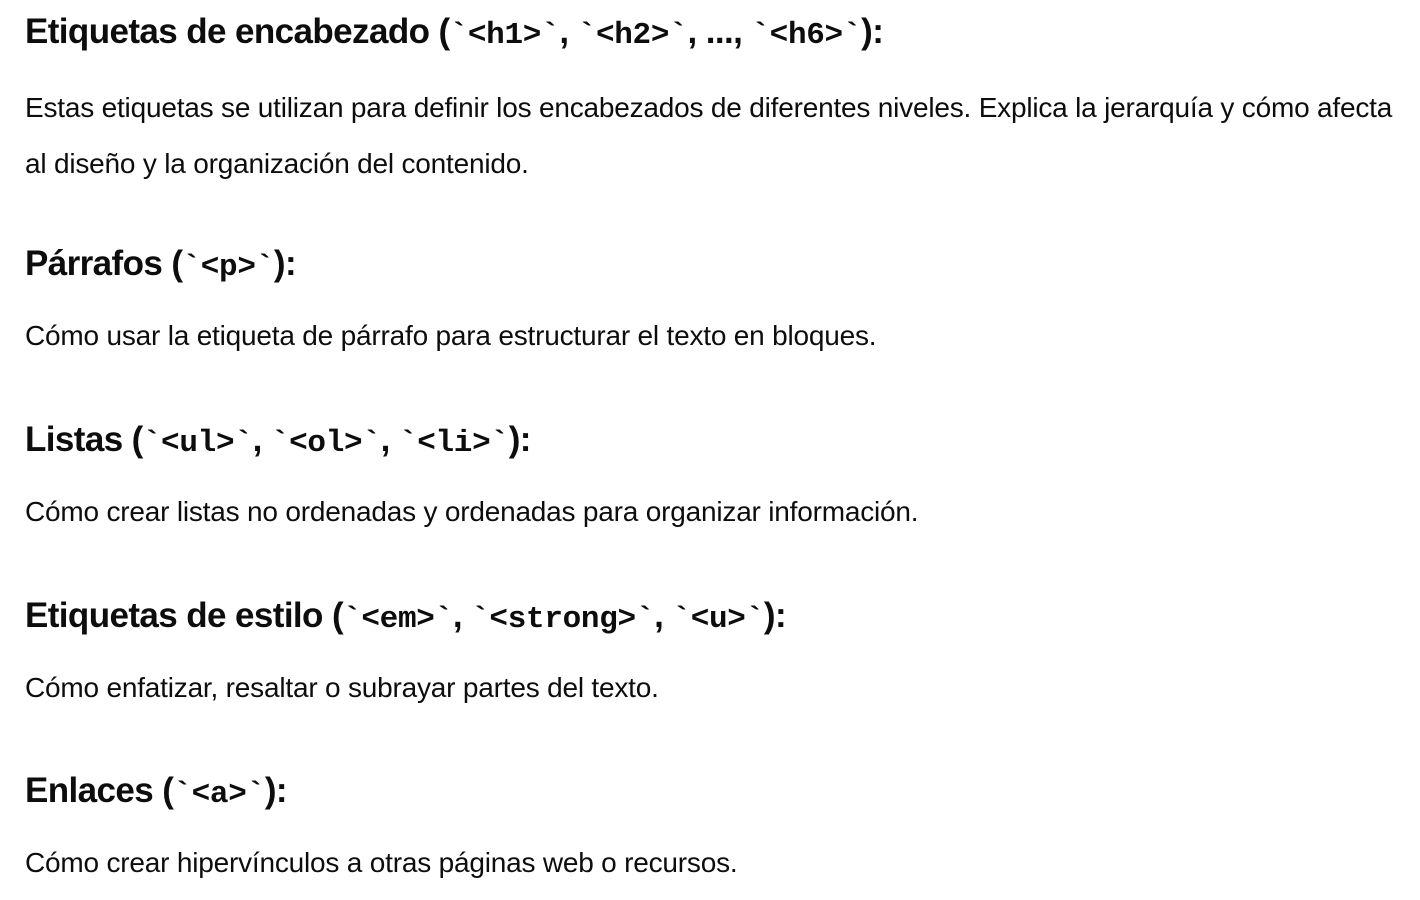 The height and width of the screenshot is (900, 1420). I want to click on inline-code: `<em>`, so click(398, 619).